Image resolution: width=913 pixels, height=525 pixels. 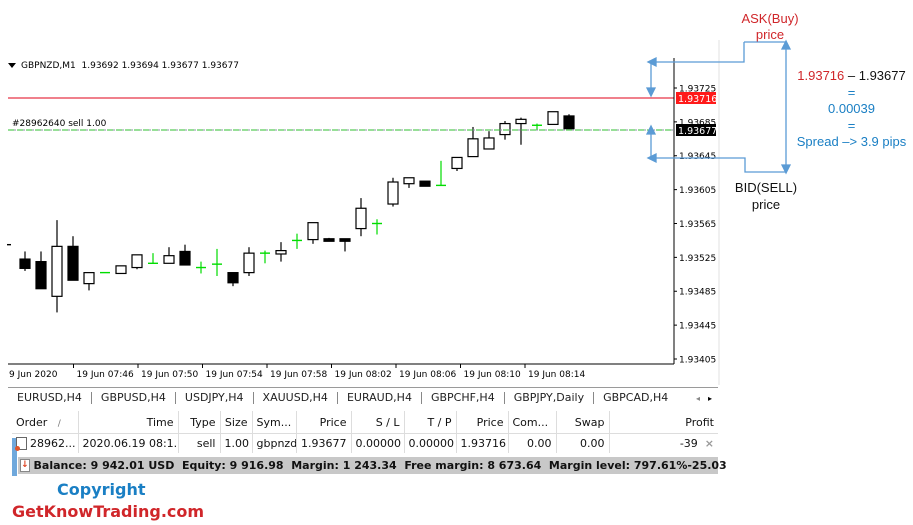 I want to click on cell-open-price: 1.93677, so click(x=324, y=443).